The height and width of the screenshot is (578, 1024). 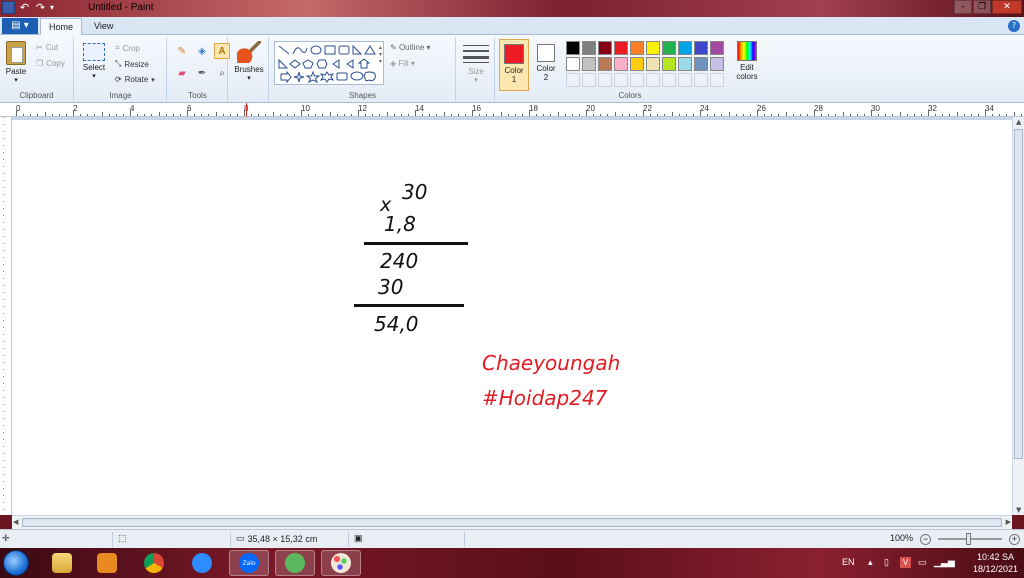 I want to click on pencil-icon: ✎, so click(x=182, y=51).